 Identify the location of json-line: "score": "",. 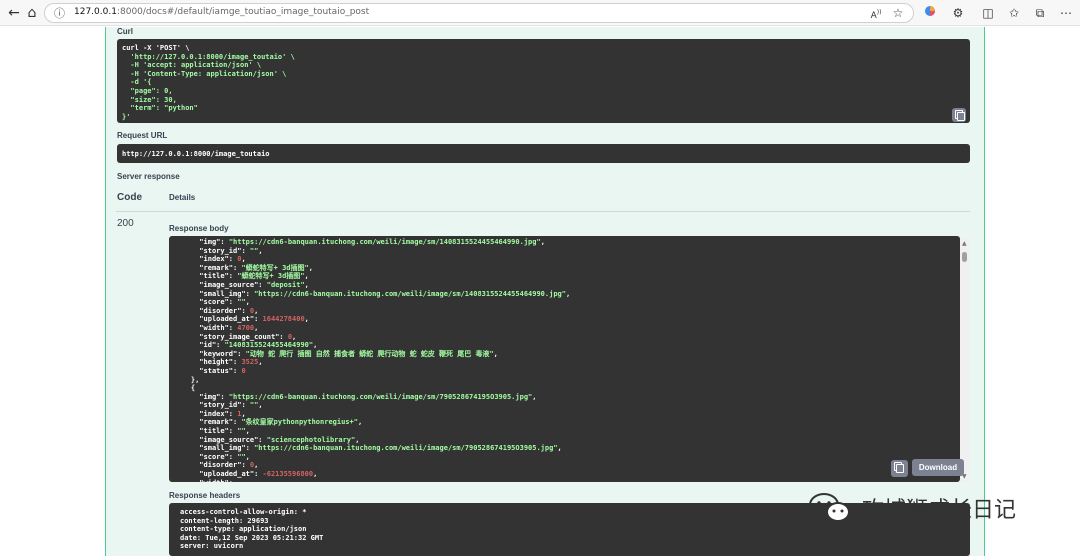
(564, 302).